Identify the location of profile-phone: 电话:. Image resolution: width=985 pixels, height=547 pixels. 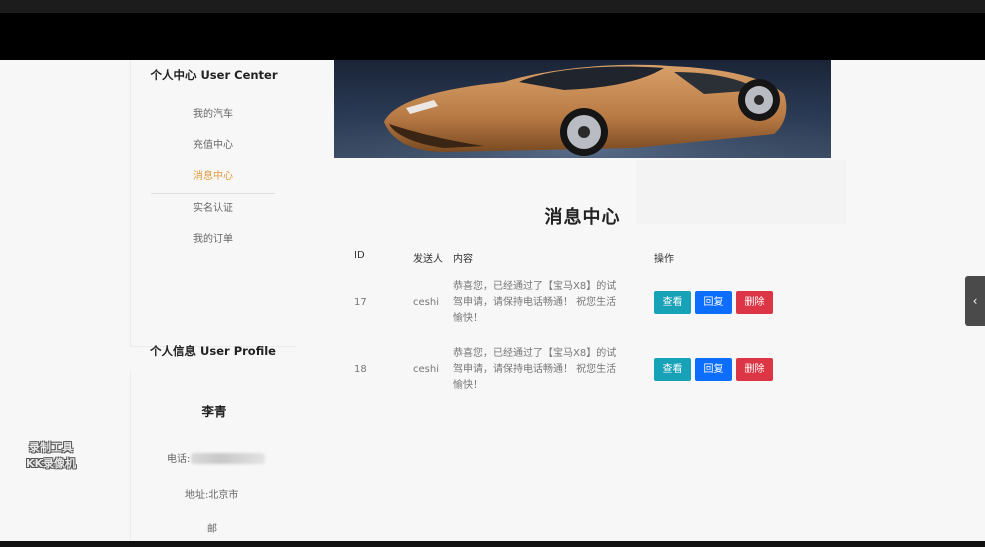
(216, 457).